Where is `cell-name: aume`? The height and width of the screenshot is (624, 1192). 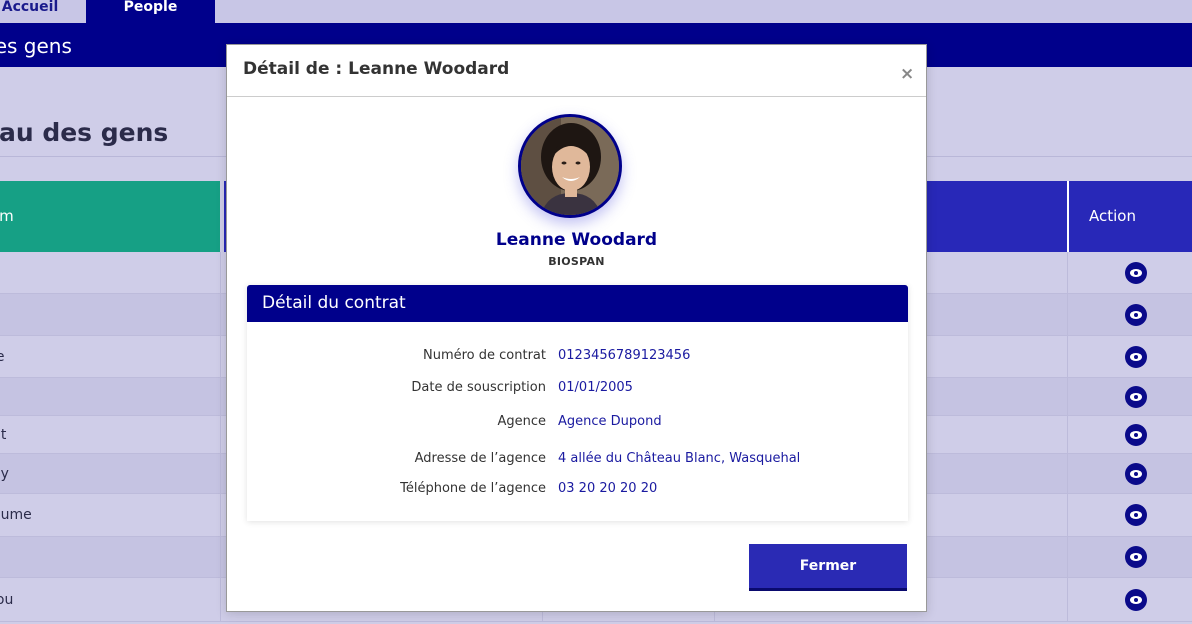 cell-name: aume is located at coordinates (16, 515).